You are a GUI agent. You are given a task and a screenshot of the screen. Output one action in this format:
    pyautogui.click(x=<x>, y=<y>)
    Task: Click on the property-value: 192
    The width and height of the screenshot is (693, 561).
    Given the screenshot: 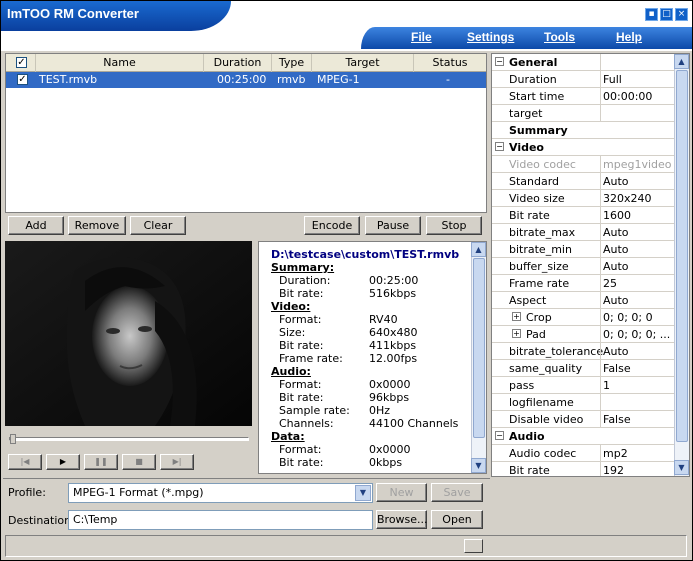 What is the action you would take?
    pyautogui.click(x=638, y=470)
    